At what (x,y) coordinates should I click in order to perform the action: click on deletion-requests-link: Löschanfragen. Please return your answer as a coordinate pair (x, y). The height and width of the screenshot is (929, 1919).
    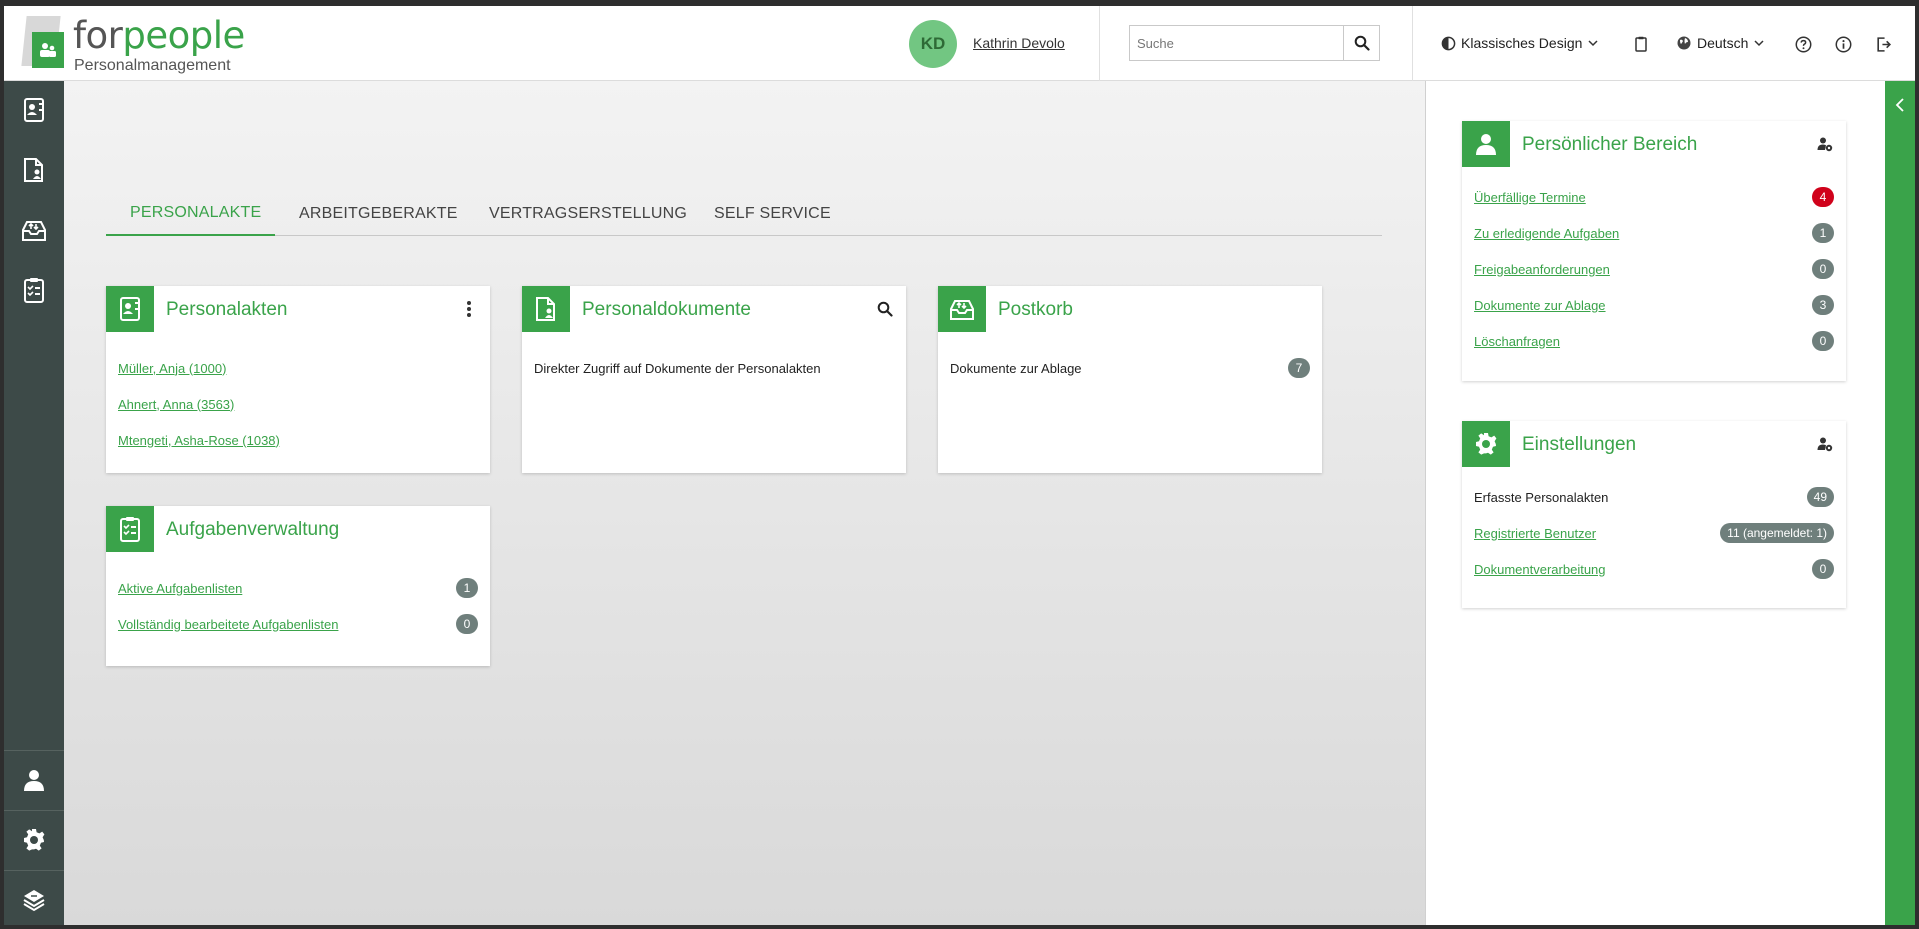
    Looking at the image, I should click on (1517, 341).